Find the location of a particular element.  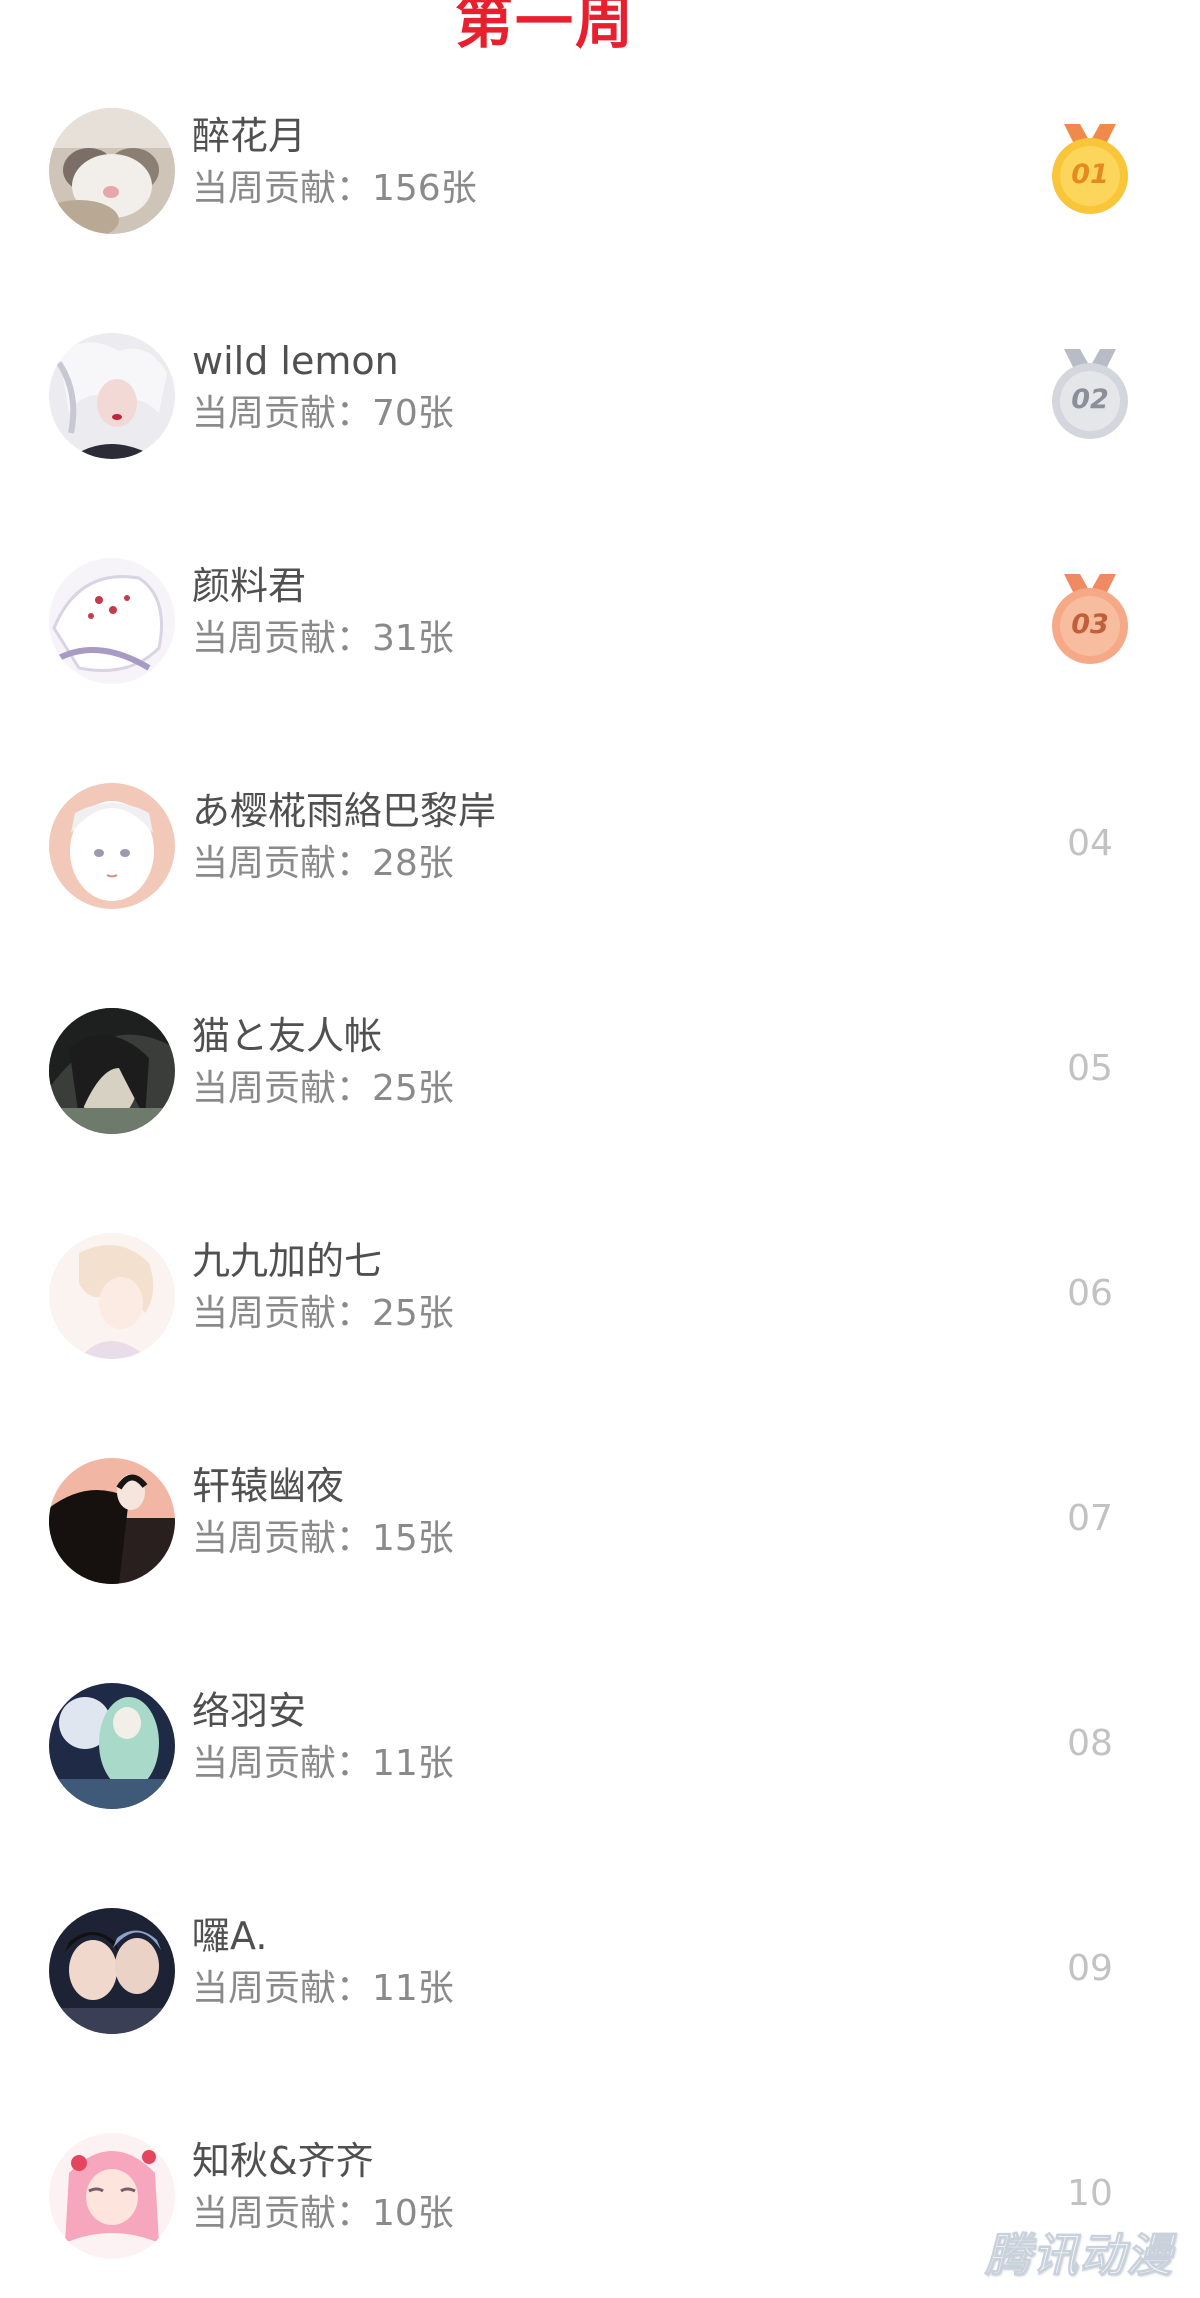

site-watermark-logo: 腾讯动漫 is located at coordinates (1079, 2255).